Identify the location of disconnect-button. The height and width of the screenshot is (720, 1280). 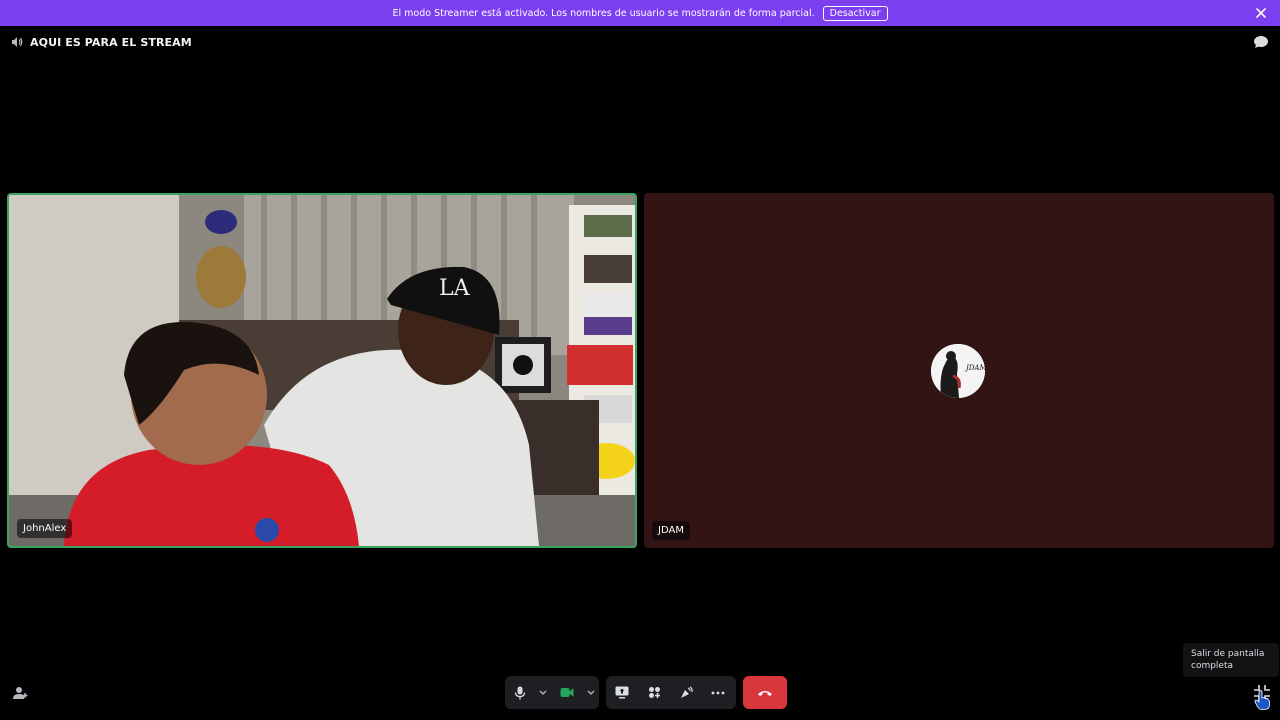
(765, 692).